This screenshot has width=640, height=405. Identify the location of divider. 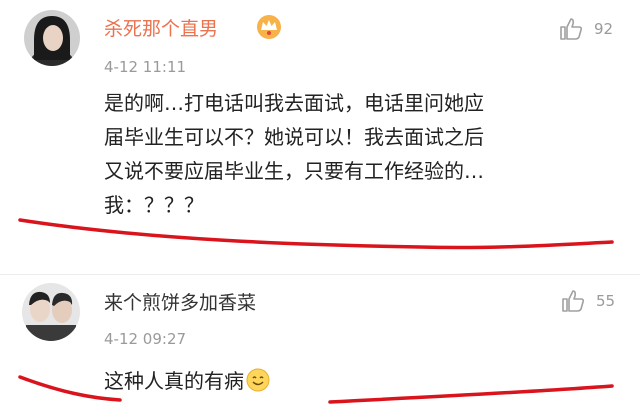
(320, 274).